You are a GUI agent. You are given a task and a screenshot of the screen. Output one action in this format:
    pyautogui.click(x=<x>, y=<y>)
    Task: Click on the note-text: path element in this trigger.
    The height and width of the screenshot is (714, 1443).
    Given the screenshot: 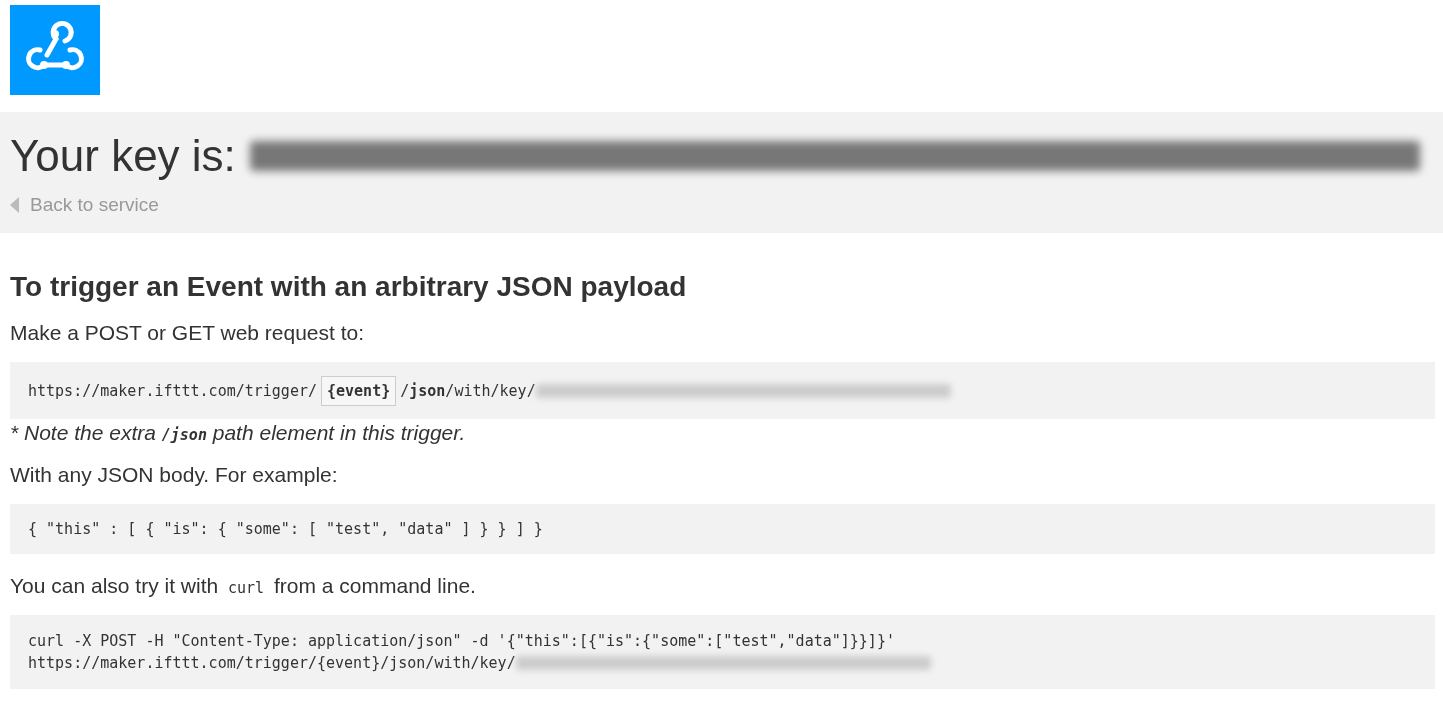 What is the action you would take?
    pyautogui.click(x=339, y=432)
    